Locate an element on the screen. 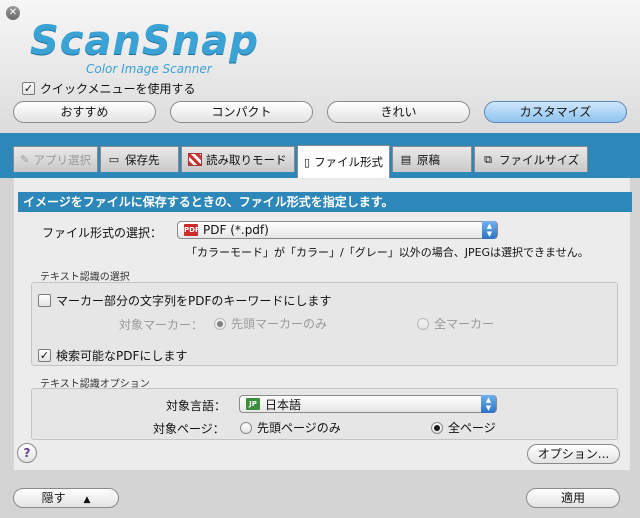 This screenshot has width=640, height=518. preset-compact-button: コンパクト is located at coordinates (241, 112).